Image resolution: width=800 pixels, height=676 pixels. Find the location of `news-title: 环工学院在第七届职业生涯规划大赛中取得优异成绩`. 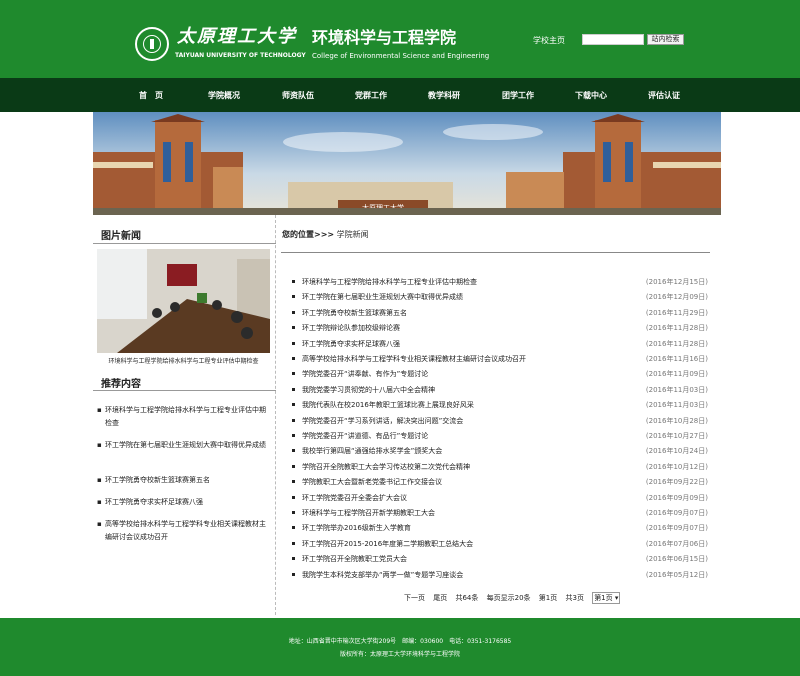

news-title: 环工学院在第七届职业生涯规划大赛中取得优异成绩 is located at coordinates (382, 297).